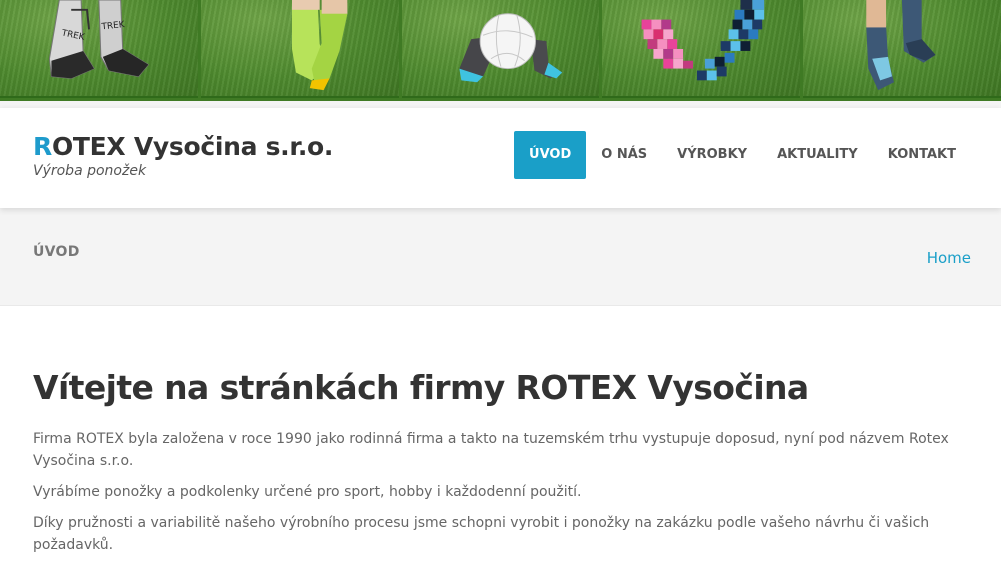 The width and height of the screenshot is (1001, 563). What do you see at coordinates (500, 104) in the screenshot?
I see `banner-divider` at bounding box center [500, 104].